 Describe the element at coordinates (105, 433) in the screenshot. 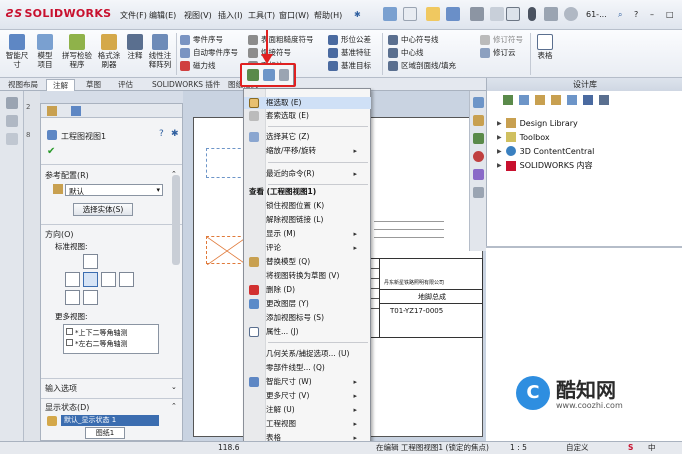

I see `sheet-tab: 图纸1` at that location.